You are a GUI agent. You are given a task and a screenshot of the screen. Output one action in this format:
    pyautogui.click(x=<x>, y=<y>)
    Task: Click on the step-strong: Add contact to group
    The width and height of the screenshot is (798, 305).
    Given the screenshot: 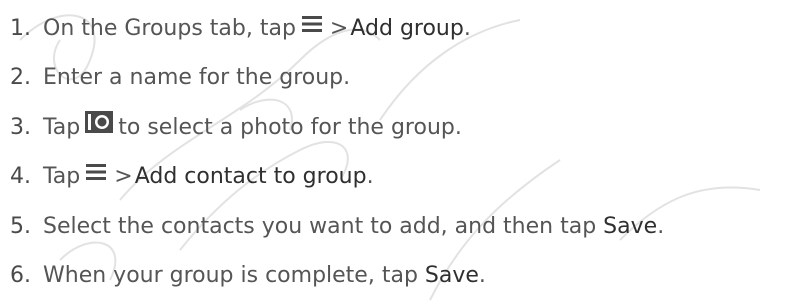 What is the action you would take?
    pyautogui.click(x=250, y=177)
    